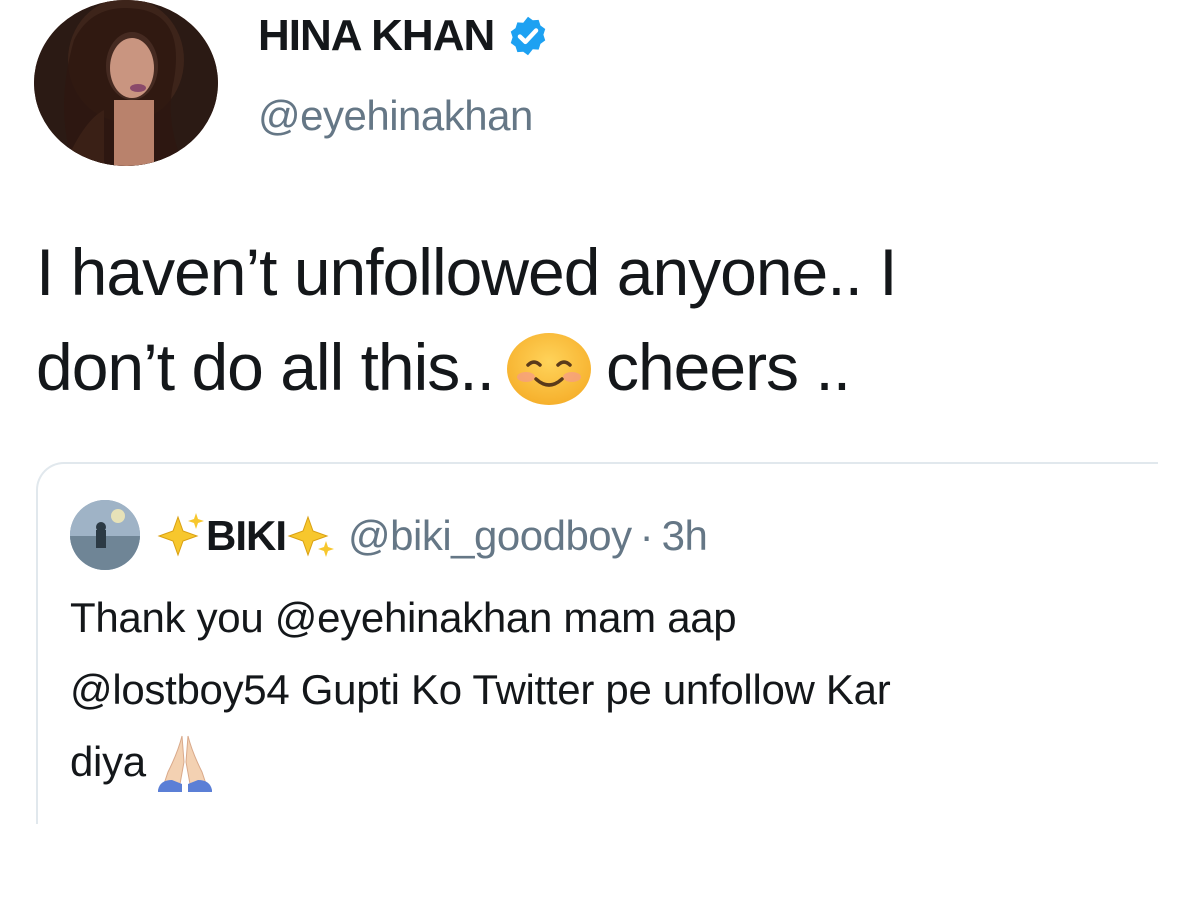 The height and width of the screenshot is (900, 1200). I want to click on author-handle: @eyehinakhan, so click(395, 116).